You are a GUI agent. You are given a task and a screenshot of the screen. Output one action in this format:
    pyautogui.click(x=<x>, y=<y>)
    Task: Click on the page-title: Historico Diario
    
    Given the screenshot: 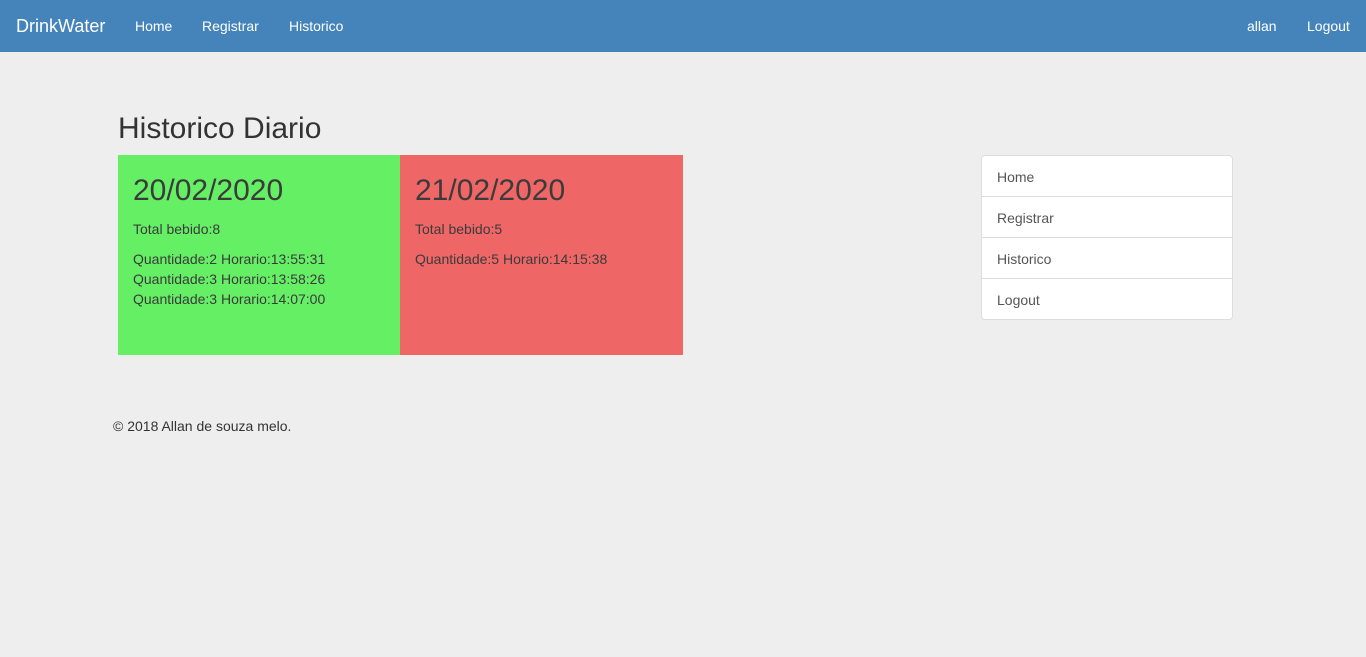 What is the action you would take?
    pyautogui.click(x=220, y=128)
    